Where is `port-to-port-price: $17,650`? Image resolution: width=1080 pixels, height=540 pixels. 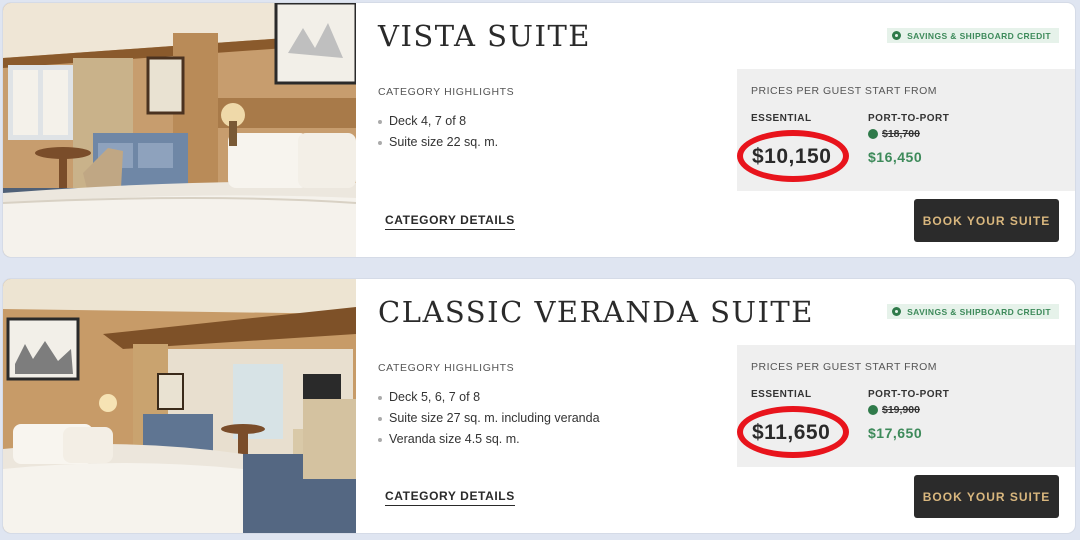
port-to-port-price: $17,650 is located at coordinates (895, 433).